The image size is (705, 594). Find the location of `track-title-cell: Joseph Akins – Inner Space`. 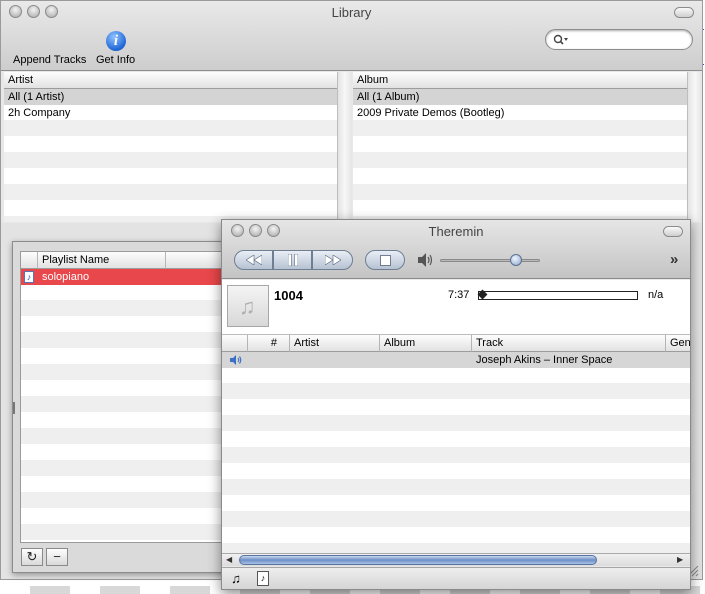

track-title-cell: Joseph Akins – Inner Space is located at coordinates (544, 360).